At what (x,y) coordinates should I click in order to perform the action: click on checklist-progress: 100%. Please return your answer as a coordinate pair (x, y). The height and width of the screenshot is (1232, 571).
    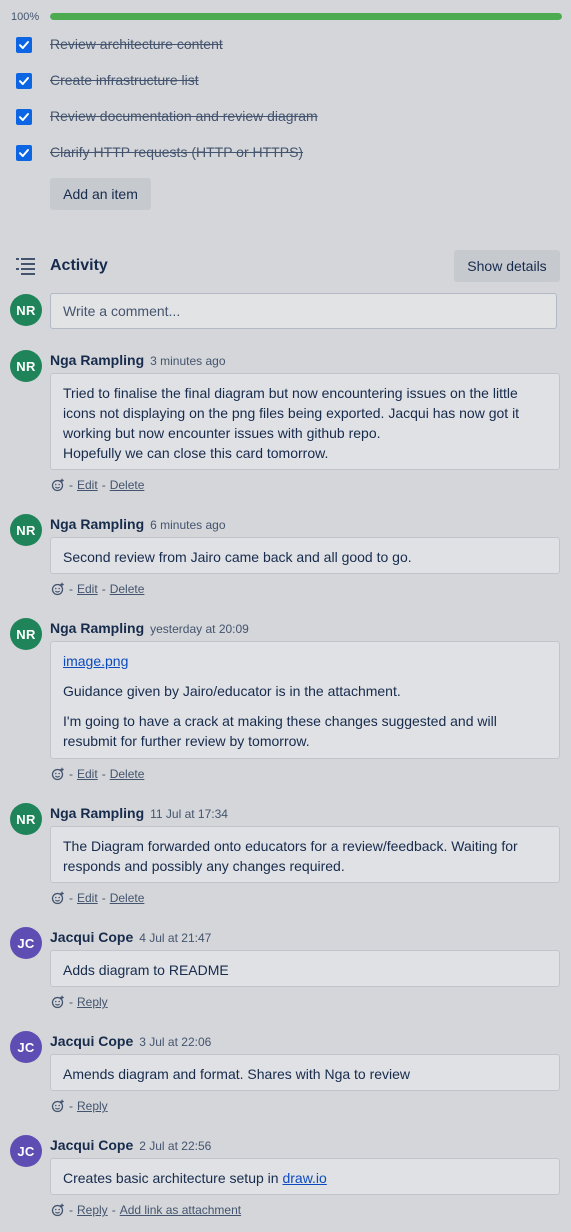
    Looking at the image, I should click on (287, 17).